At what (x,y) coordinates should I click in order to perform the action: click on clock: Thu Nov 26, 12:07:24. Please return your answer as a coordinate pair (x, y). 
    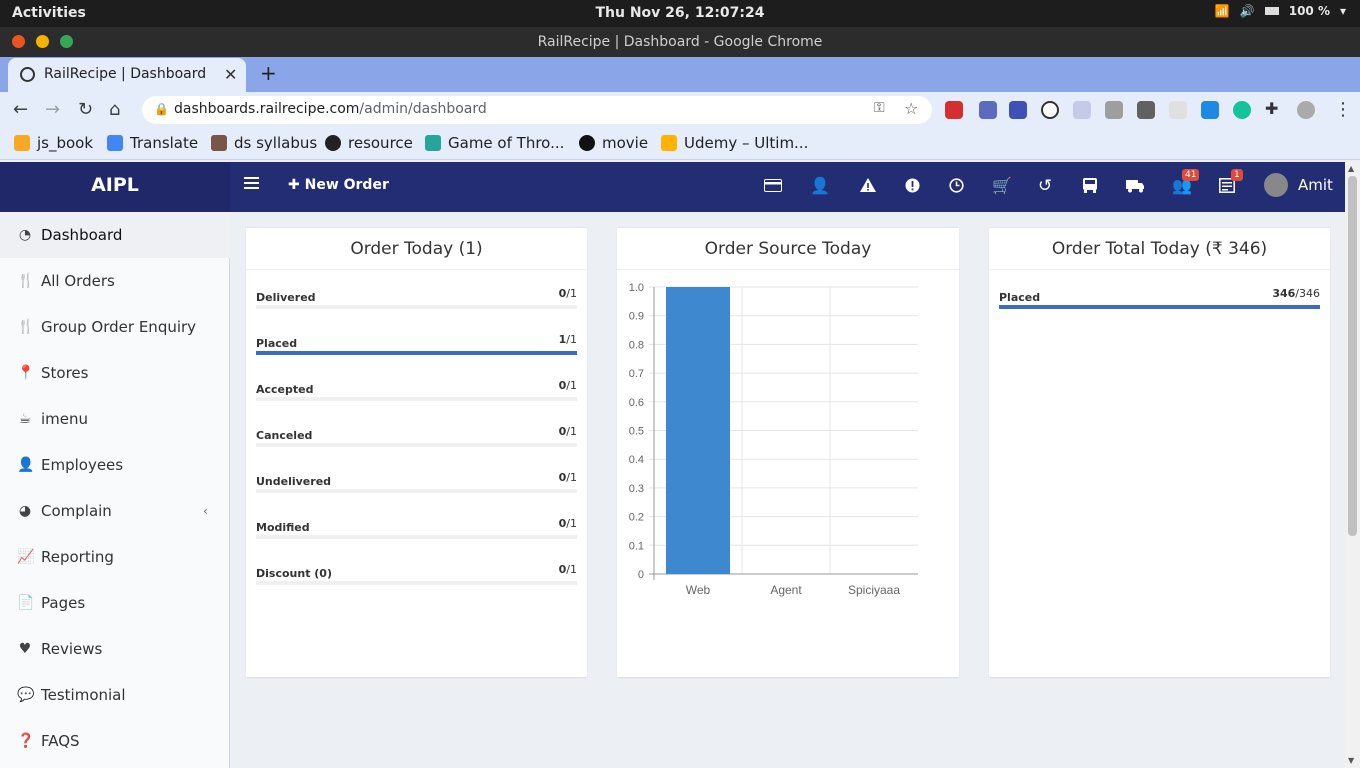
    Looking at the image, I should click on (680, 13).